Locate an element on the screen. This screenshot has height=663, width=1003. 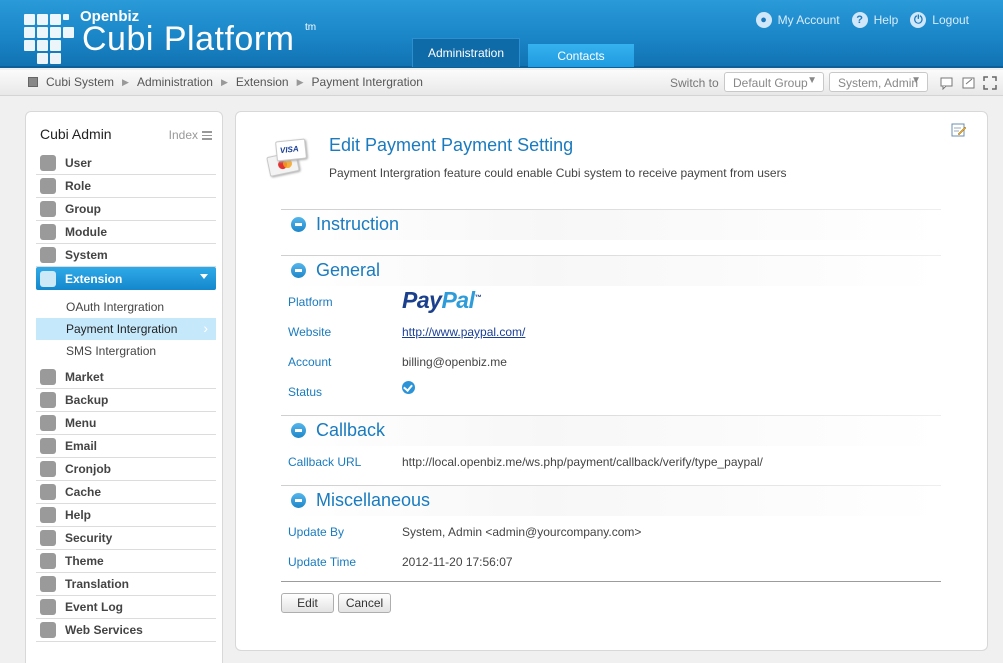
website-link: http://www.paypal.com/ is located at coordinates (463, 332).